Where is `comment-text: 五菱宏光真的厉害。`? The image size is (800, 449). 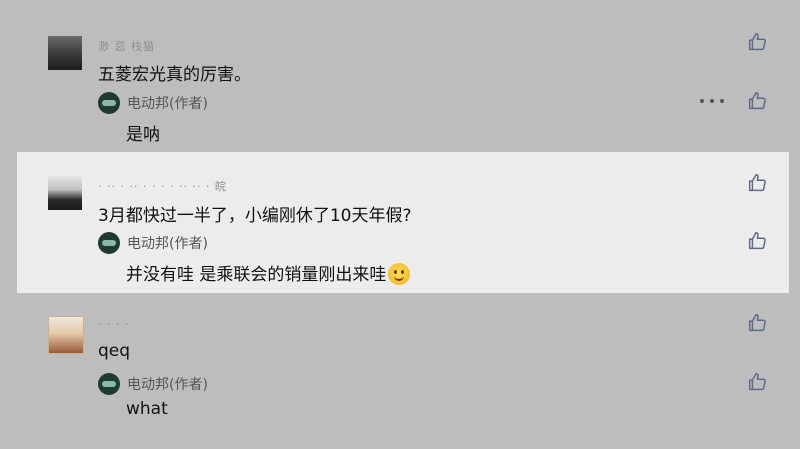
comment-text: 五菱宏光真的厉害。 is located at coordinates (174, 75).